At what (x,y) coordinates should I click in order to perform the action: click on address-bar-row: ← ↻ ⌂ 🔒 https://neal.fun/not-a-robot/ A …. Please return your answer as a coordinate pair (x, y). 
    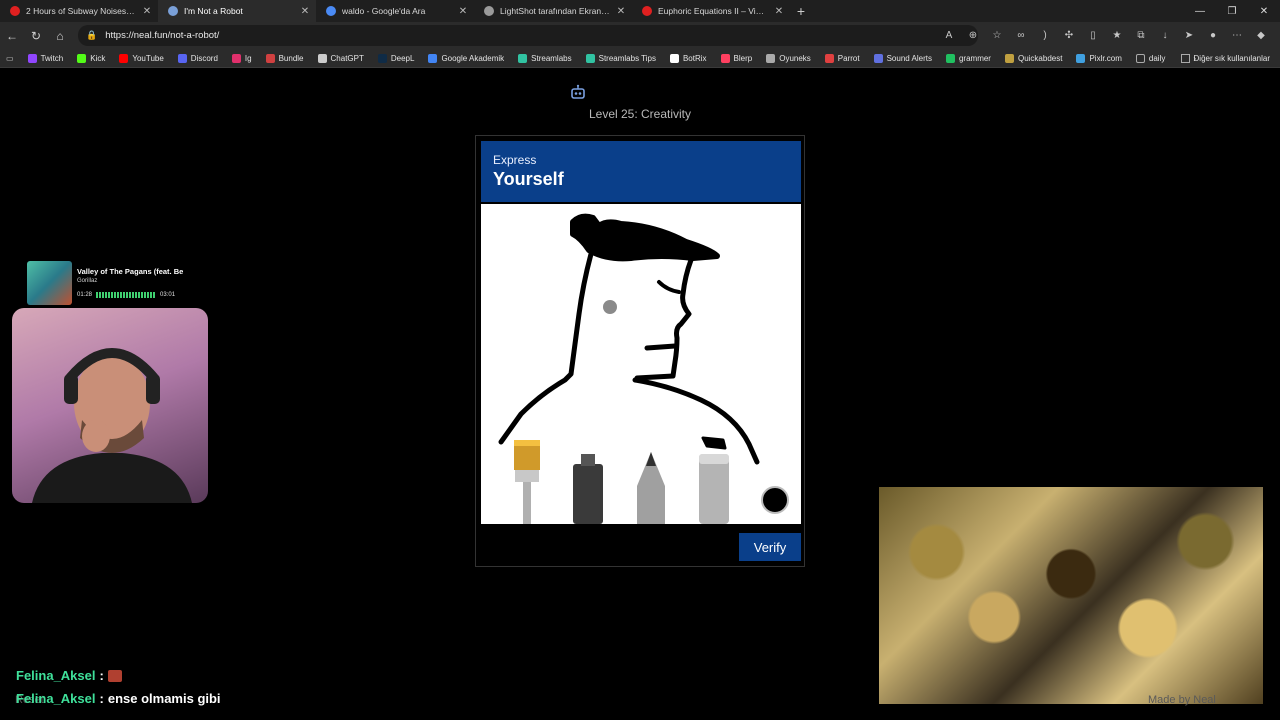
    Looking at the image, I should click on (640, 35).